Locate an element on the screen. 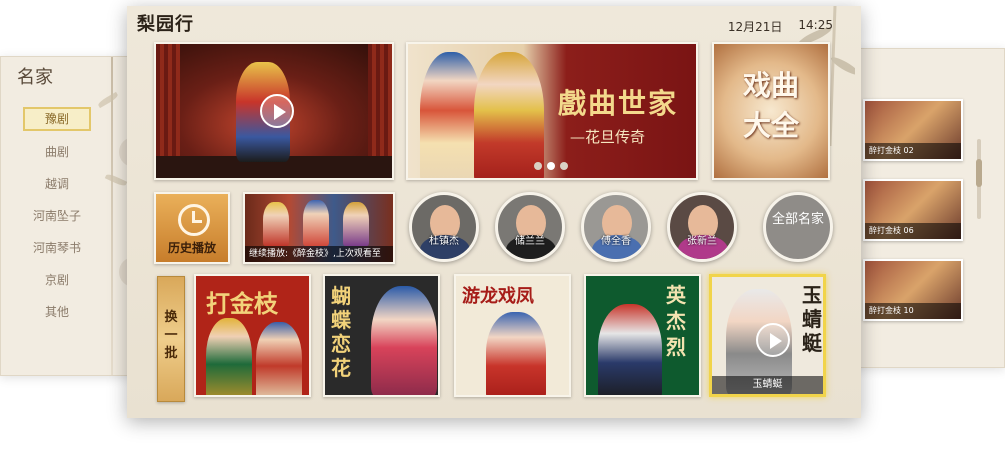  artist-avatar: 储兰兰 is located at coordinates (530, 227).